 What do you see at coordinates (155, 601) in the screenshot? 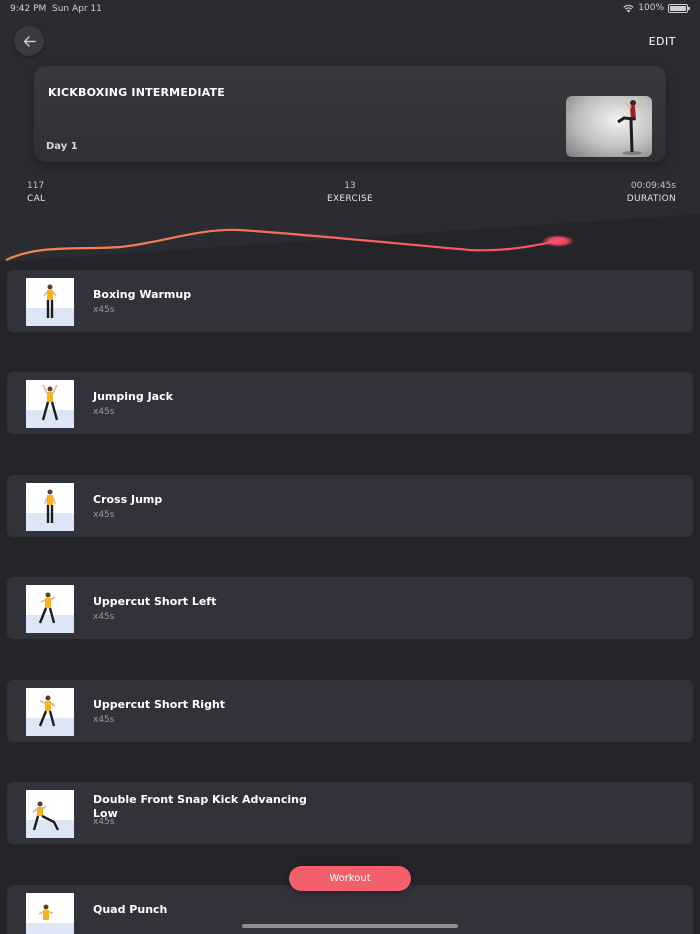
I see `exercise-name: Uppercut Short Left` at bounding box center [155, 601].